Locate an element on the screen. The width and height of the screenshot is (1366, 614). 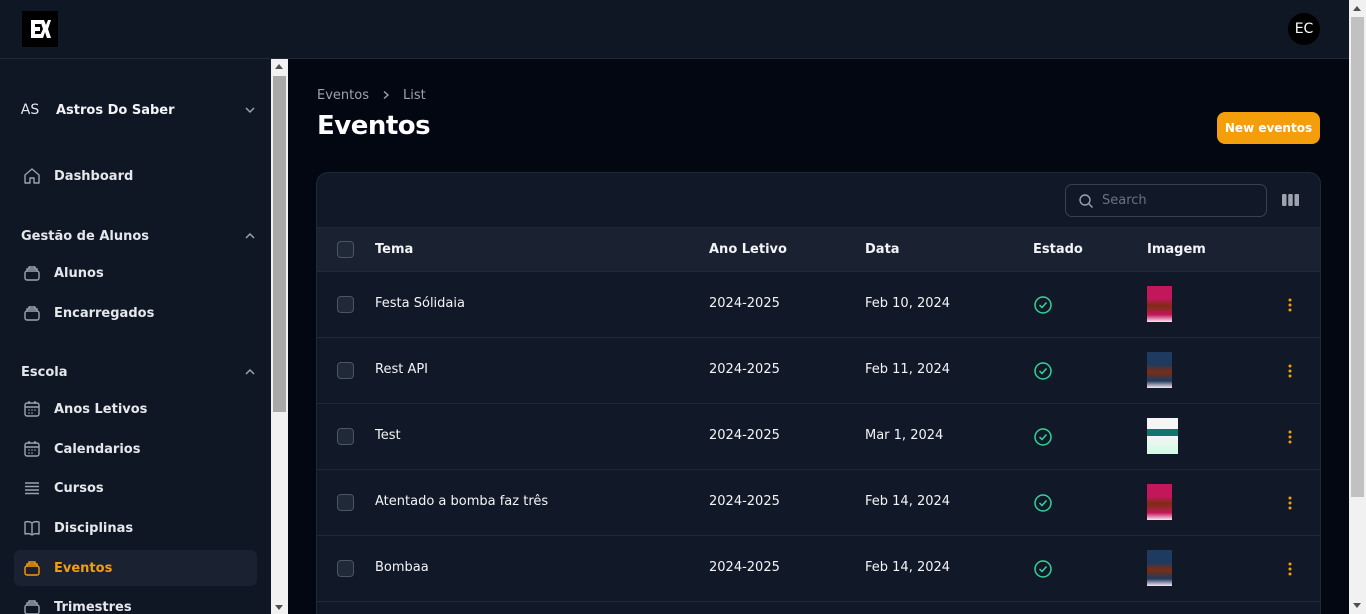
tenant-switcher: AS Astros Do Saber is located at coordinates (135, 110).